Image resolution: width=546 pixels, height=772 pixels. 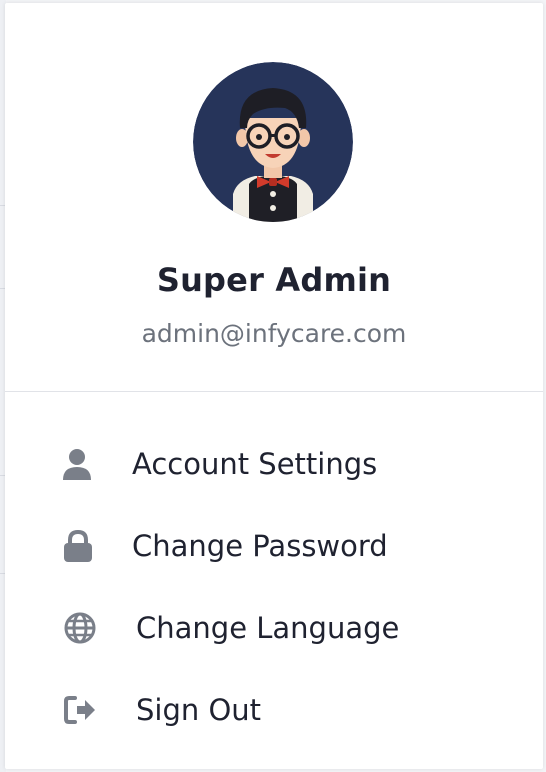 What do you see at coordinates (274, 280) in the screenshot?
I see `user-name: Super Admin` at bounding box center [274, 280].